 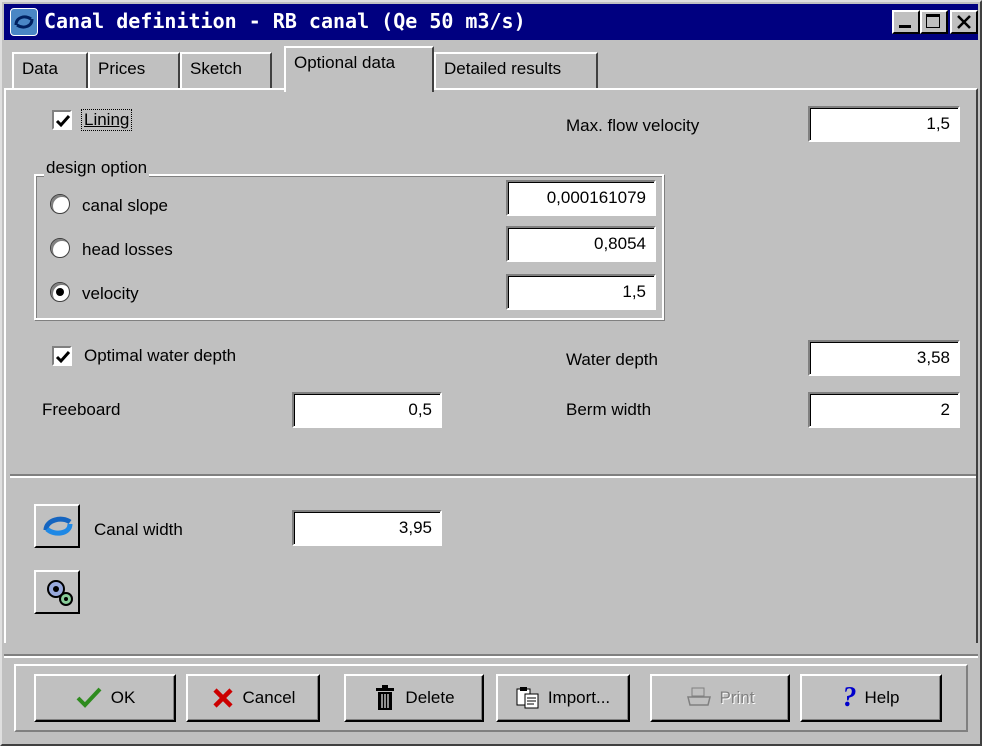 I want to click on tab-data: Data, so click(x=50, y=70).